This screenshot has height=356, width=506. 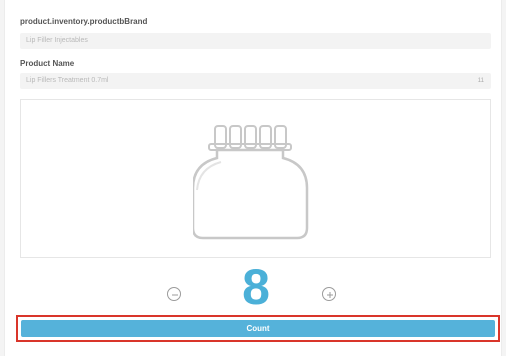 What do you see at coordinates (255, 81) in the screenshot?
I see `product-name-field: Lip Fillers Treatment 0.7ml 11` at bounding box center [255, 81].